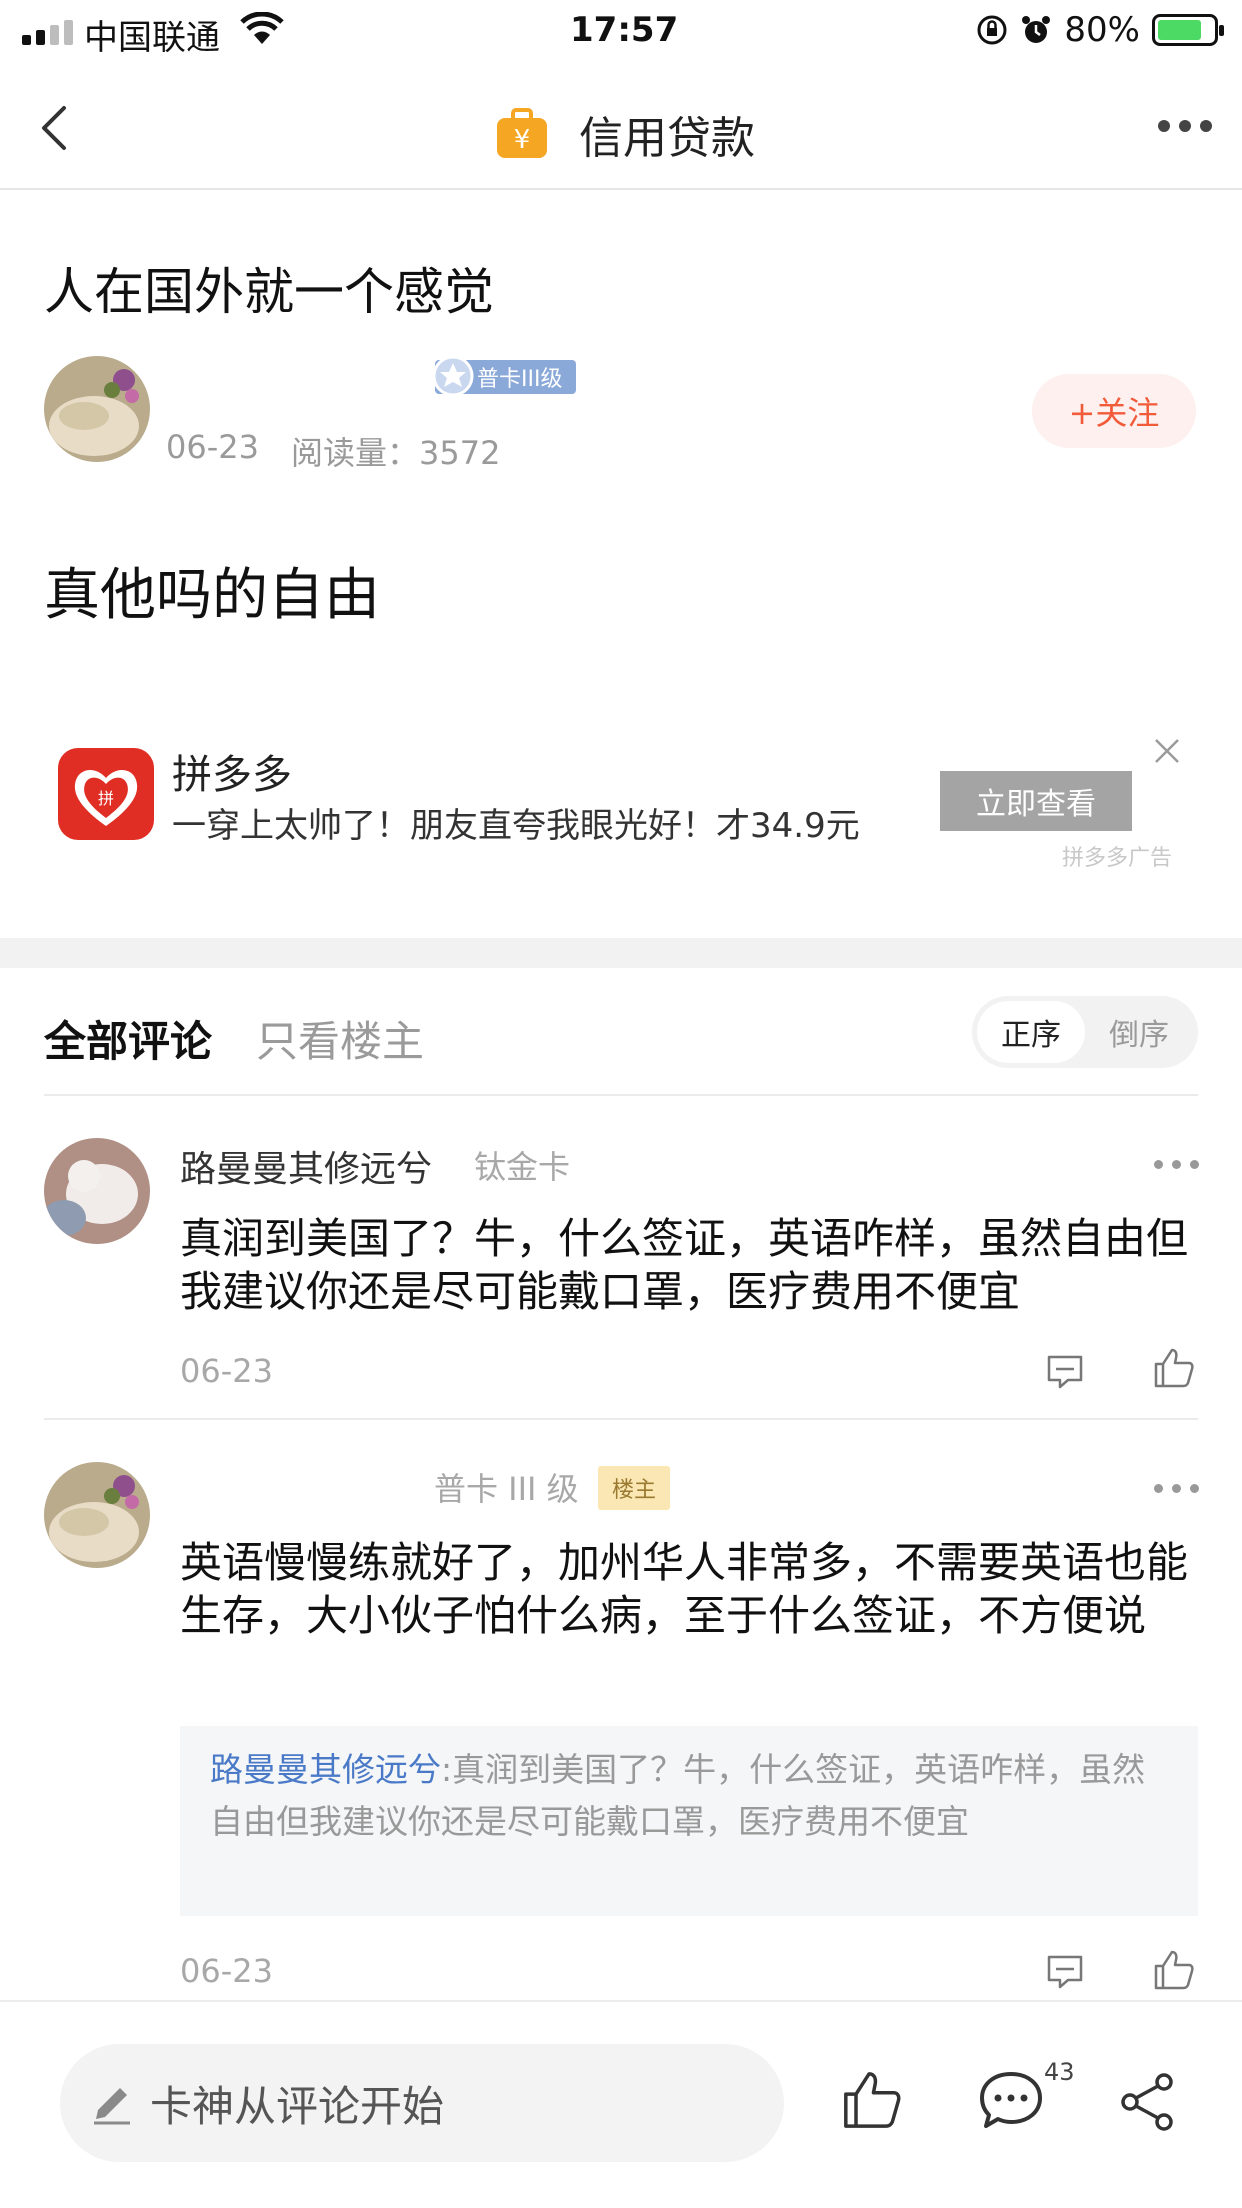 This screenshot has width=1242, height=2208. What do you see at coordinates (152, 38) in the screenshot?
I see `carrier-name: 中国联通` at bounding box center [152, 38].